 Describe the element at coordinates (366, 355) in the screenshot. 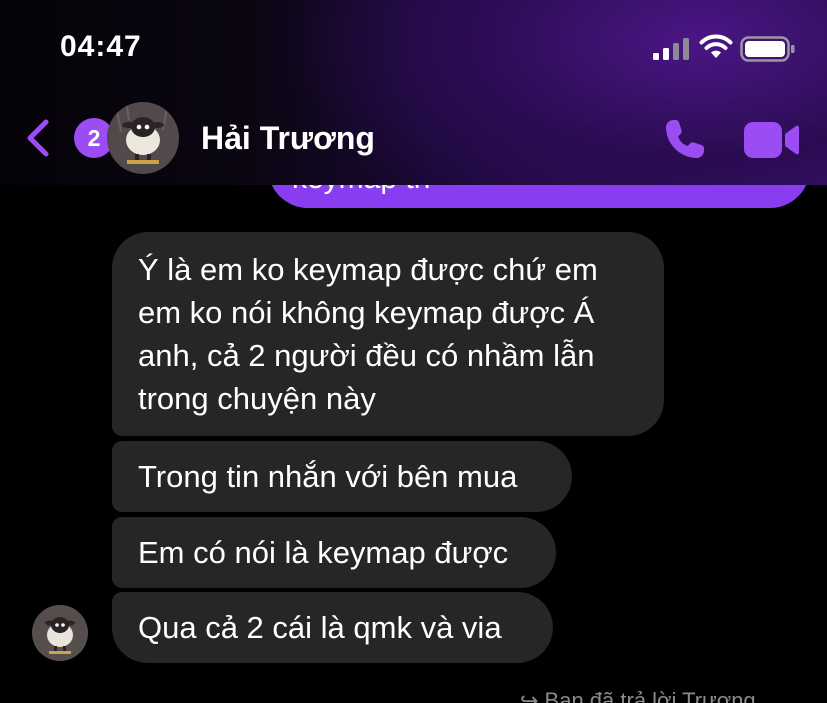

I see `message-line: anh, cả 2 người đều có nhầm lẫn` at that location.